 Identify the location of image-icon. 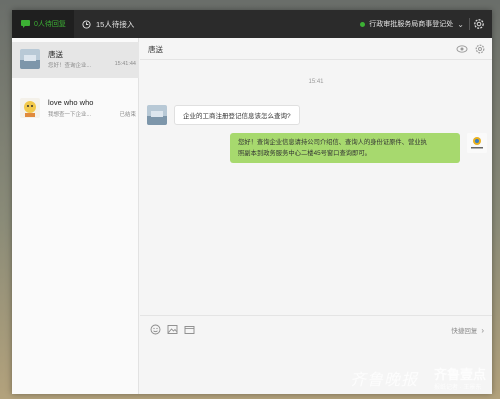
(172, 329).